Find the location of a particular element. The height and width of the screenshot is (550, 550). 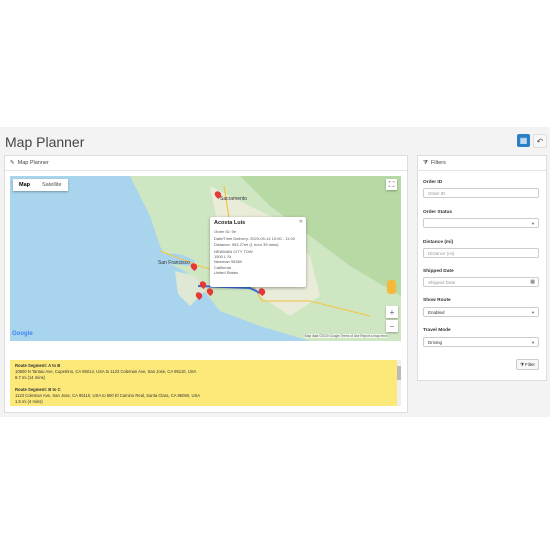

route-segment-title: Route Segment: A to B is located at coordinates (38, 365).